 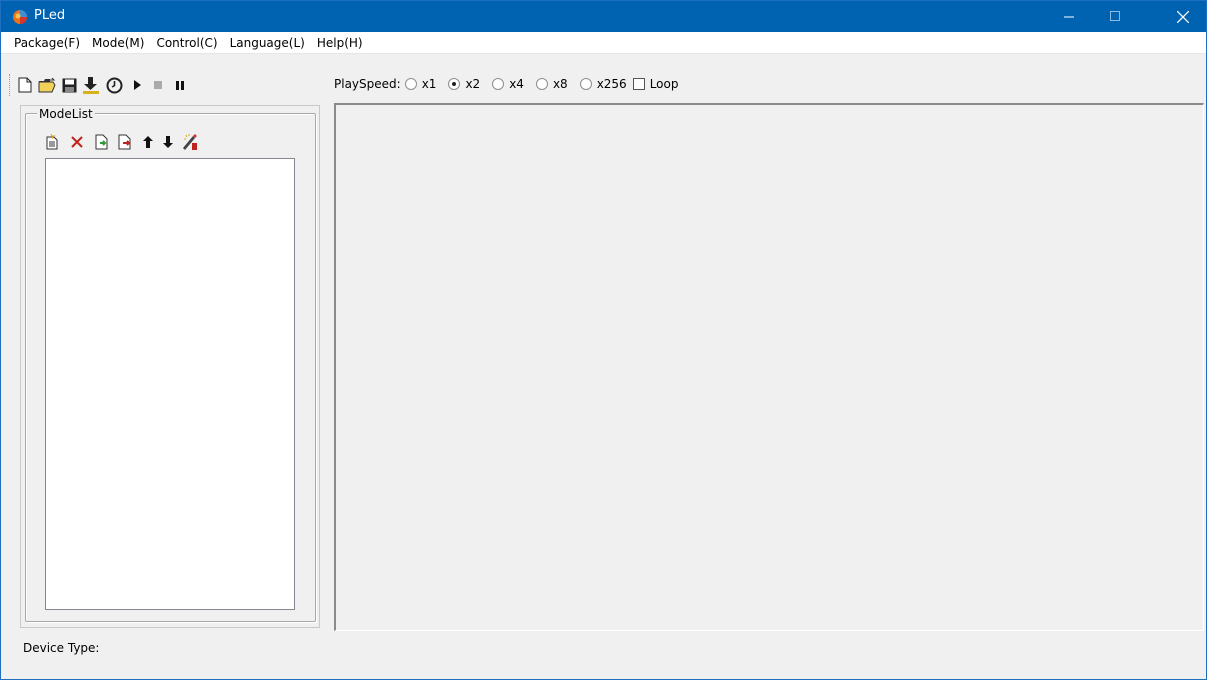 What do you see at coordinates (341, 43) in the screenshot?
I see `menu-help: Help(H)` at bounding box center [341, 43].